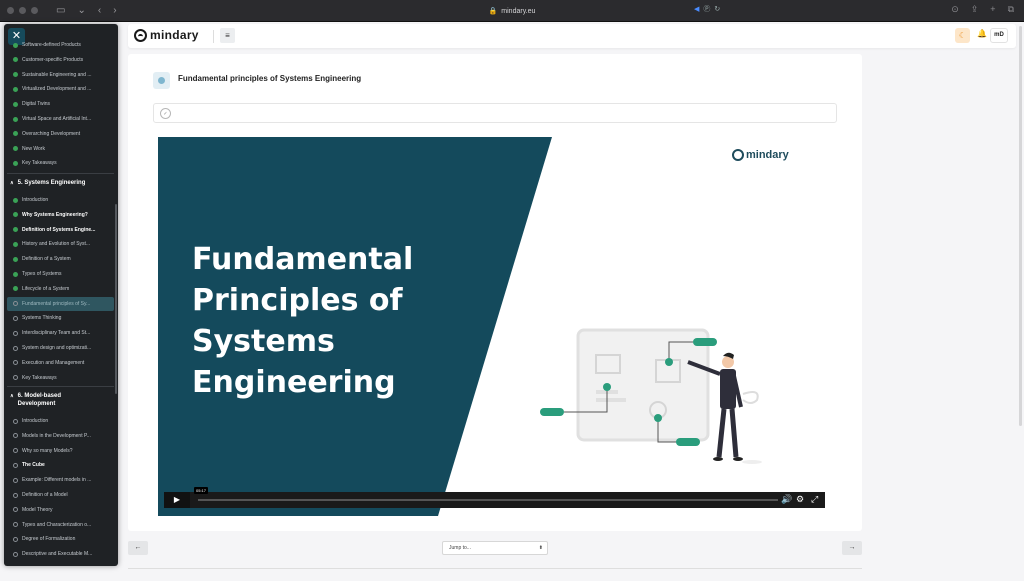 This screenshot has width=1024, height=581. What do you see at coordinates (982, 33) in the screenshot?
I see `bell-icon: 🔔` at bounding box center [982, 33].